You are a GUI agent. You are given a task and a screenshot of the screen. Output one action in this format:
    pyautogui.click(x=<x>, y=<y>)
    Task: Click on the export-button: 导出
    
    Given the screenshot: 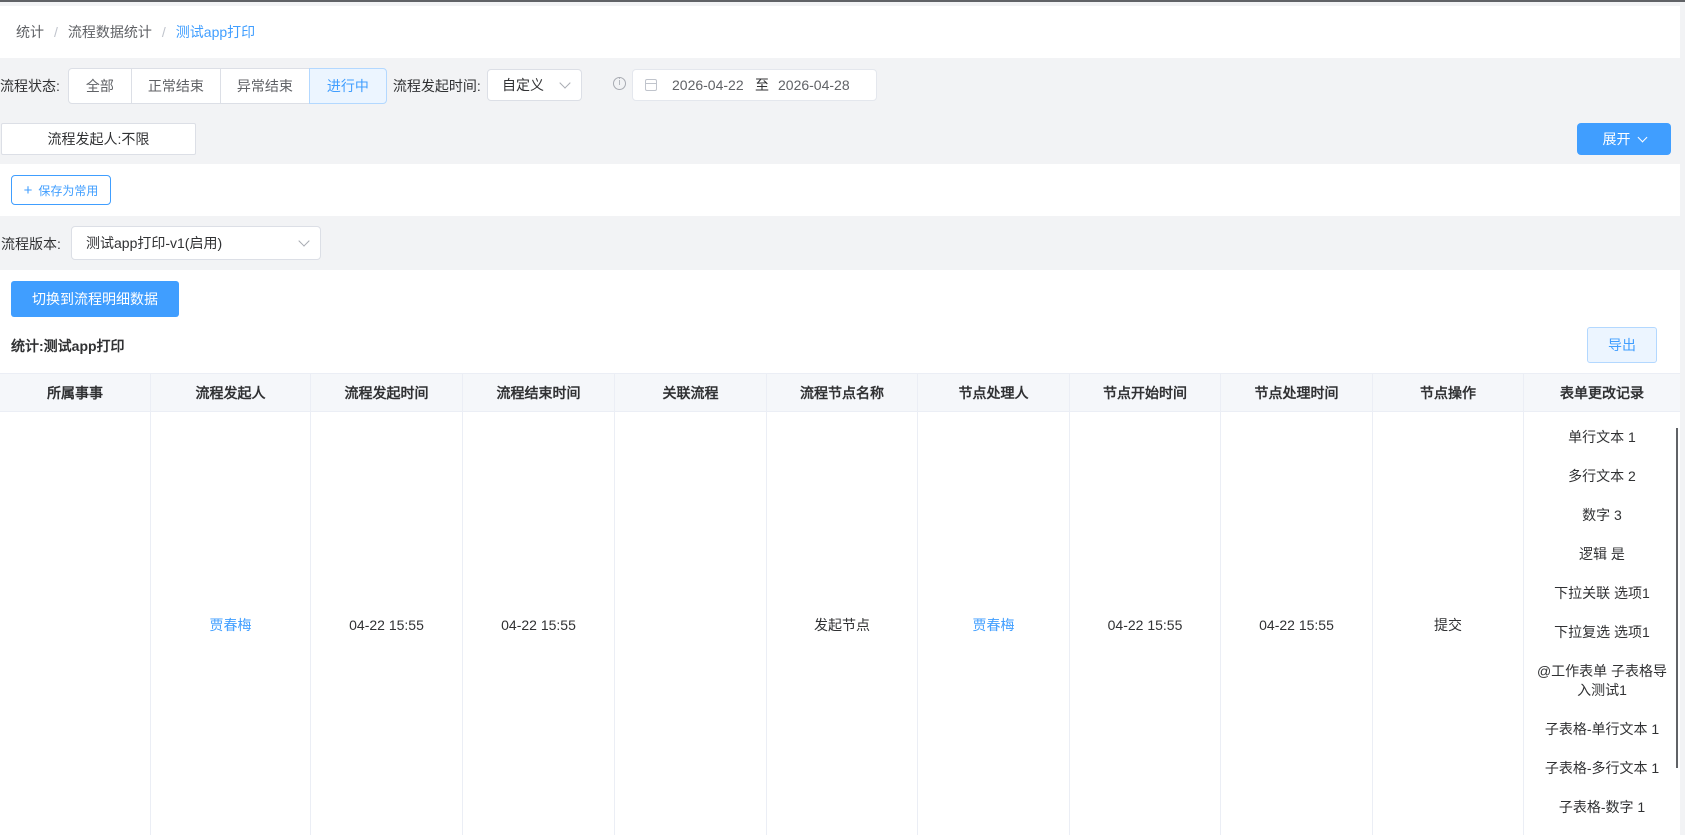 What is the action you would take?
    pyautogui.click(x=1622, y=345)
    